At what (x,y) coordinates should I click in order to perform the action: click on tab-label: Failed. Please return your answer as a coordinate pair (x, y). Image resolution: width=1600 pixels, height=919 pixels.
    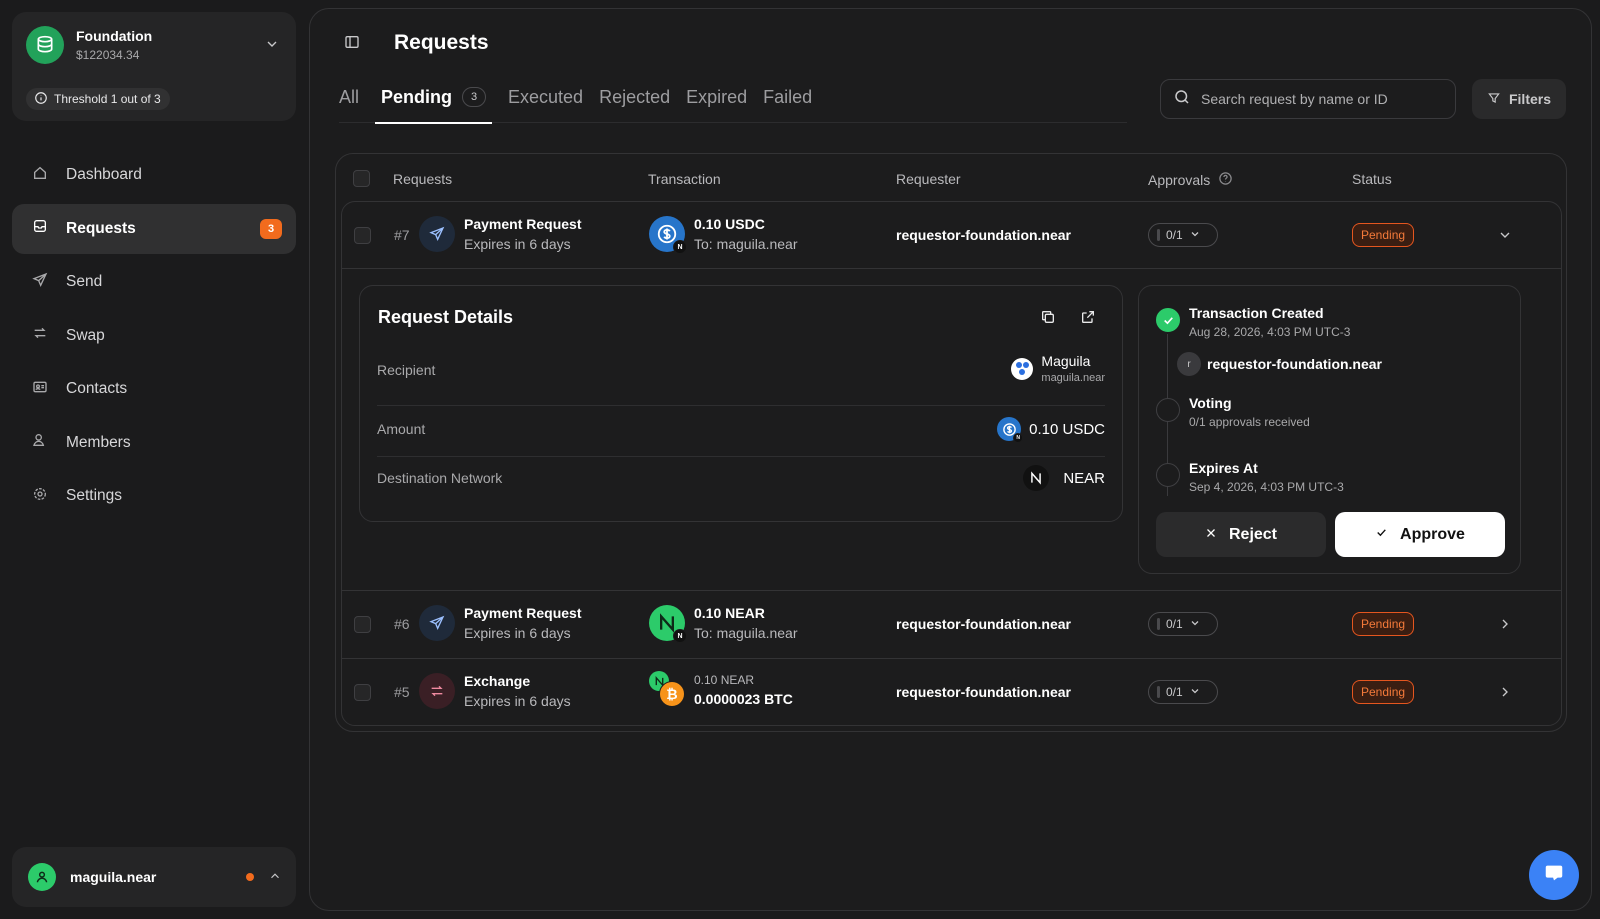
    Looking at the image, I should click on (788, 96).